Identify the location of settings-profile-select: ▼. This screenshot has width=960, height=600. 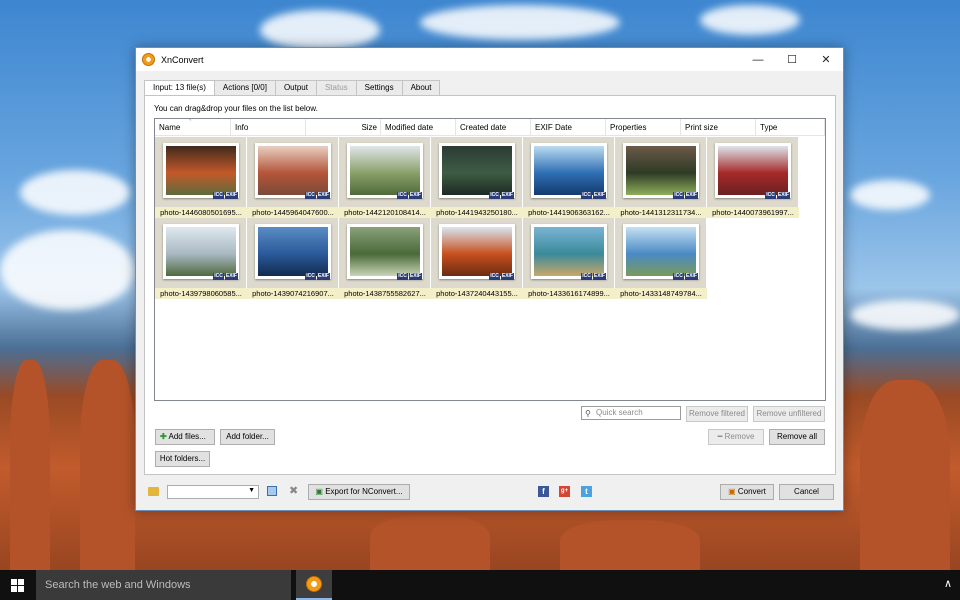
(213, 492).